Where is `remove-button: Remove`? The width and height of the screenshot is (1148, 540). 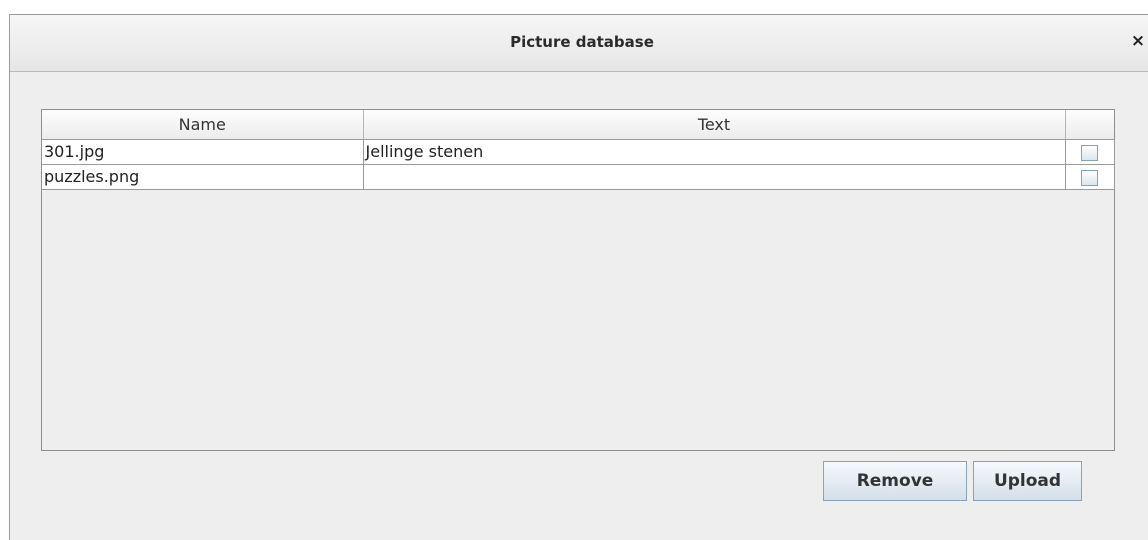 remove-button: Remove is located at coordinates (895, 481).